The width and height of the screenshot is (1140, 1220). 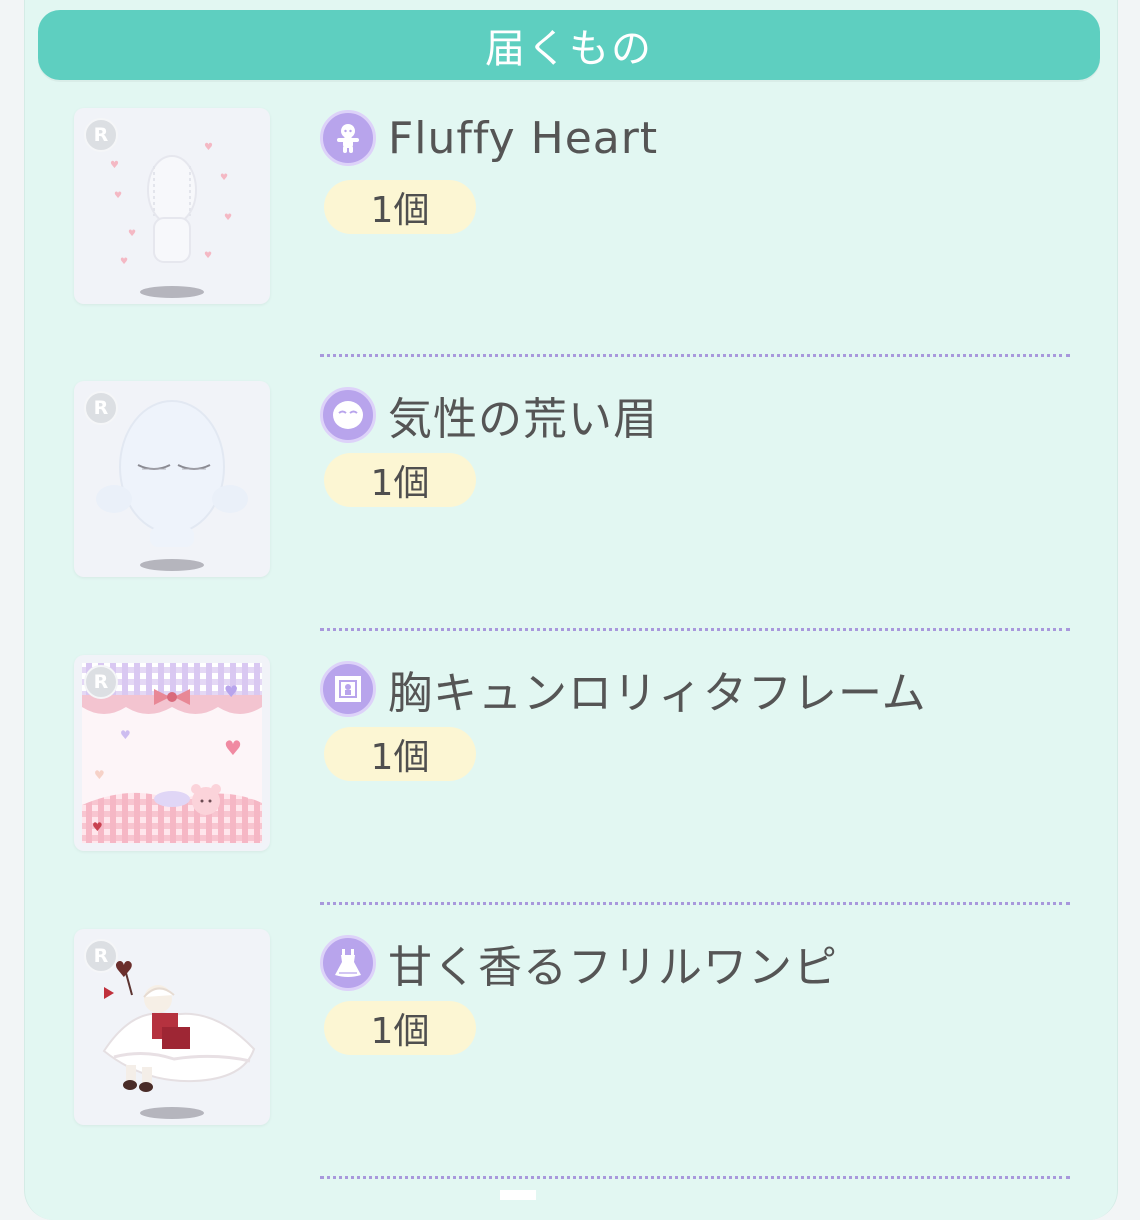 What do you see at coordinates (172, 1027) in the screenshot?
I see `item-thumbnail: R ♥` at bounding box center [172, 1027].